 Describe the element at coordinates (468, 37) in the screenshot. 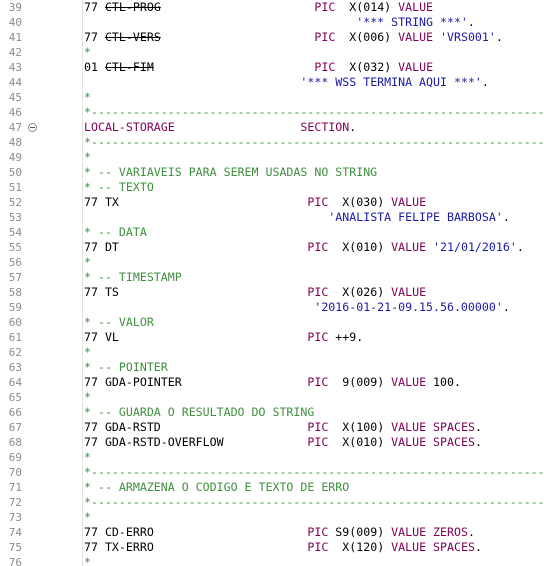

I see `string-literal: 'VRS001'` at that location.